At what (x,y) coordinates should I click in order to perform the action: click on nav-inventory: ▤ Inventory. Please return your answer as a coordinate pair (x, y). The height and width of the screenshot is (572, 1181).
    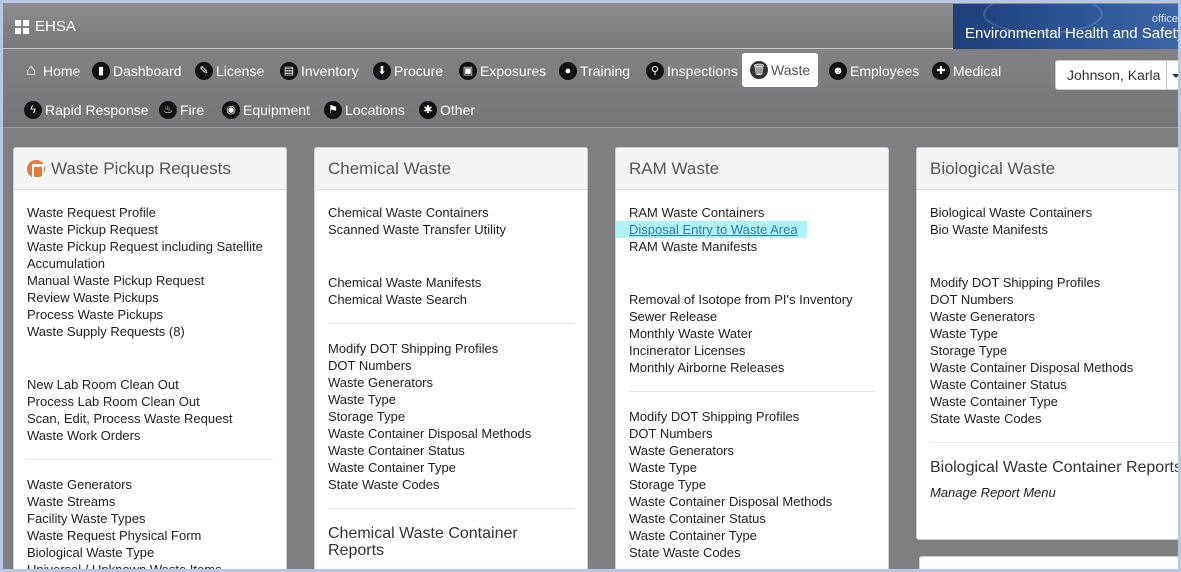
    Looking at the image, I should click on (319, 71).